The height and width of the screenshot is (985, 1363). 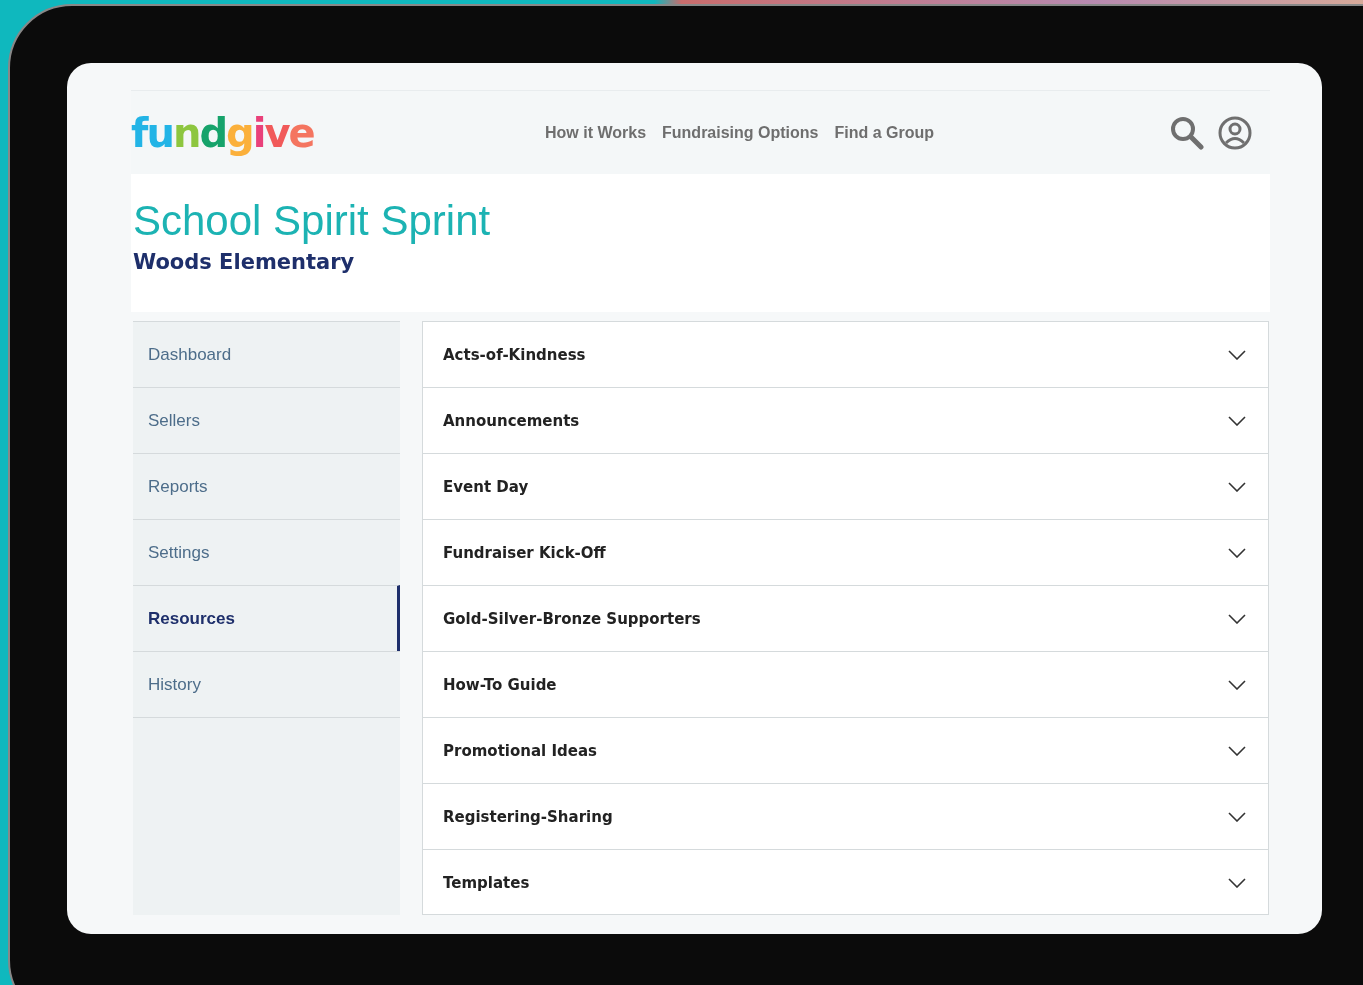 What do you see at coordinates (266, 420) in the screenshot?
I see `sidebar-item: Sellers` at bounding box center [266, 420].